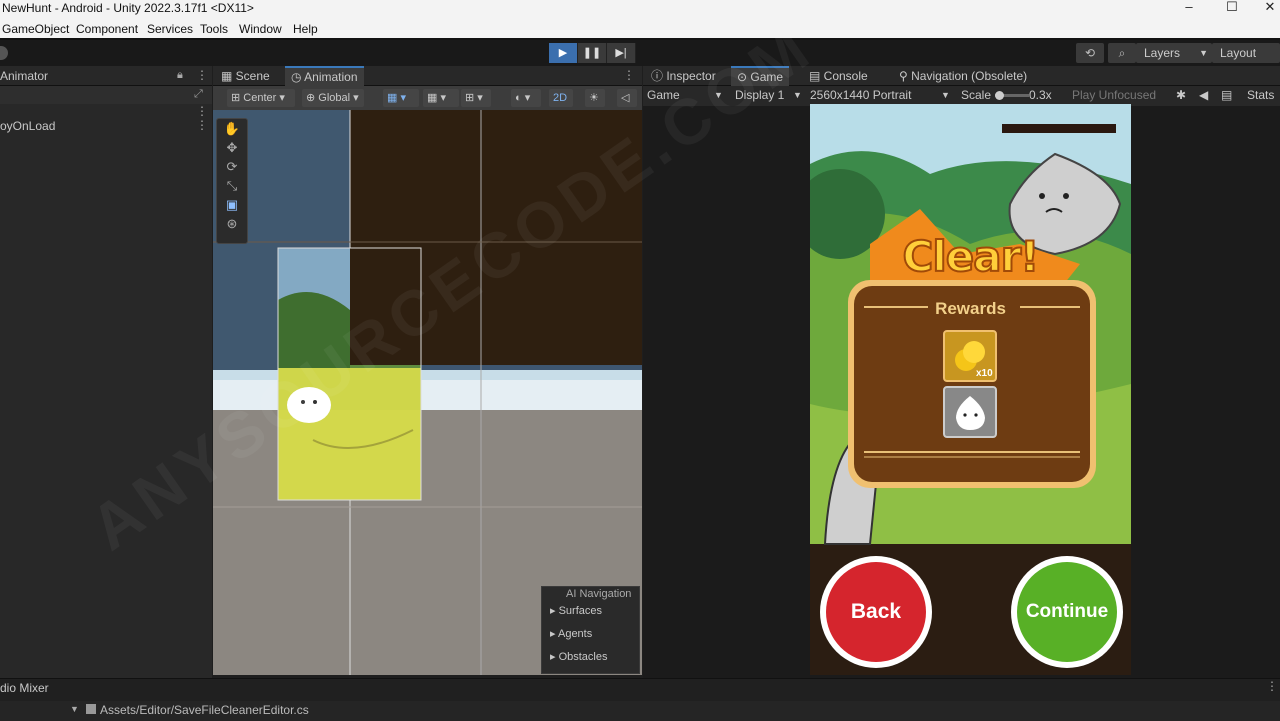 The width and height of the screenshot is (1280, 721). What do you see at coordinates (204, 710) in the screenshot?
I see `asset-path: Assets/Editor/SaveFileCleanerEditor.cs` at bounding box center [204, 710].